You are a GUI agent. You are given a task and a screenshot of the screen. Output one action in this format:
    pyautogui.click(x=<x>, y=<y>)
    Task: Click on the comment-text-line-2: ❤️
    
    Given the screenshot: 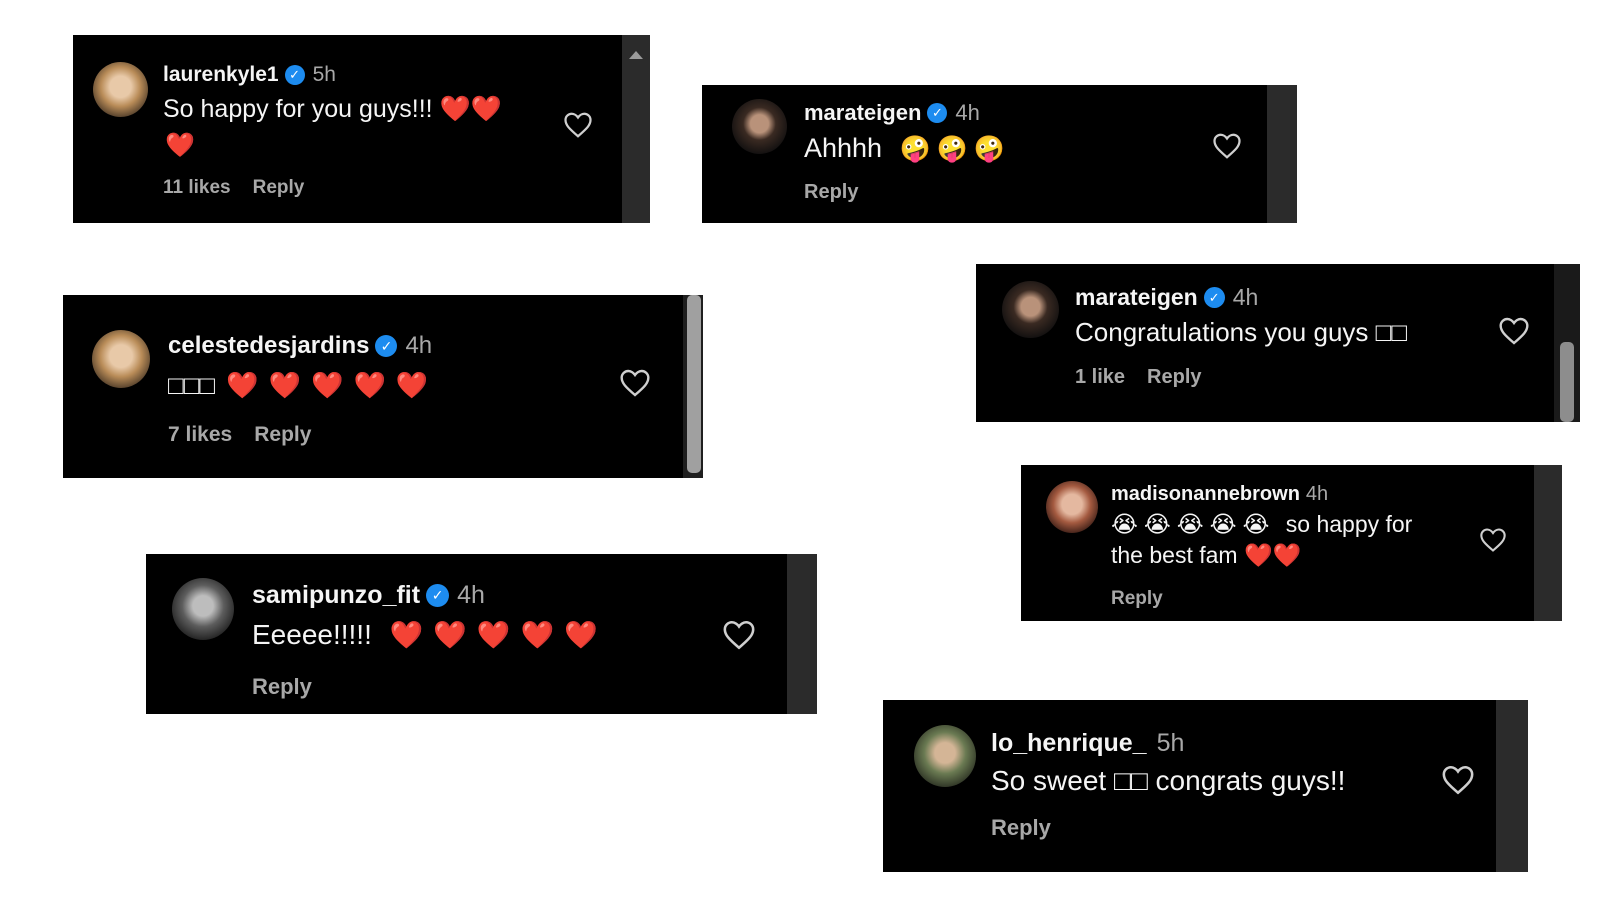 What is the action you would take?
    pyautogui.click(x=180, y=145)
    